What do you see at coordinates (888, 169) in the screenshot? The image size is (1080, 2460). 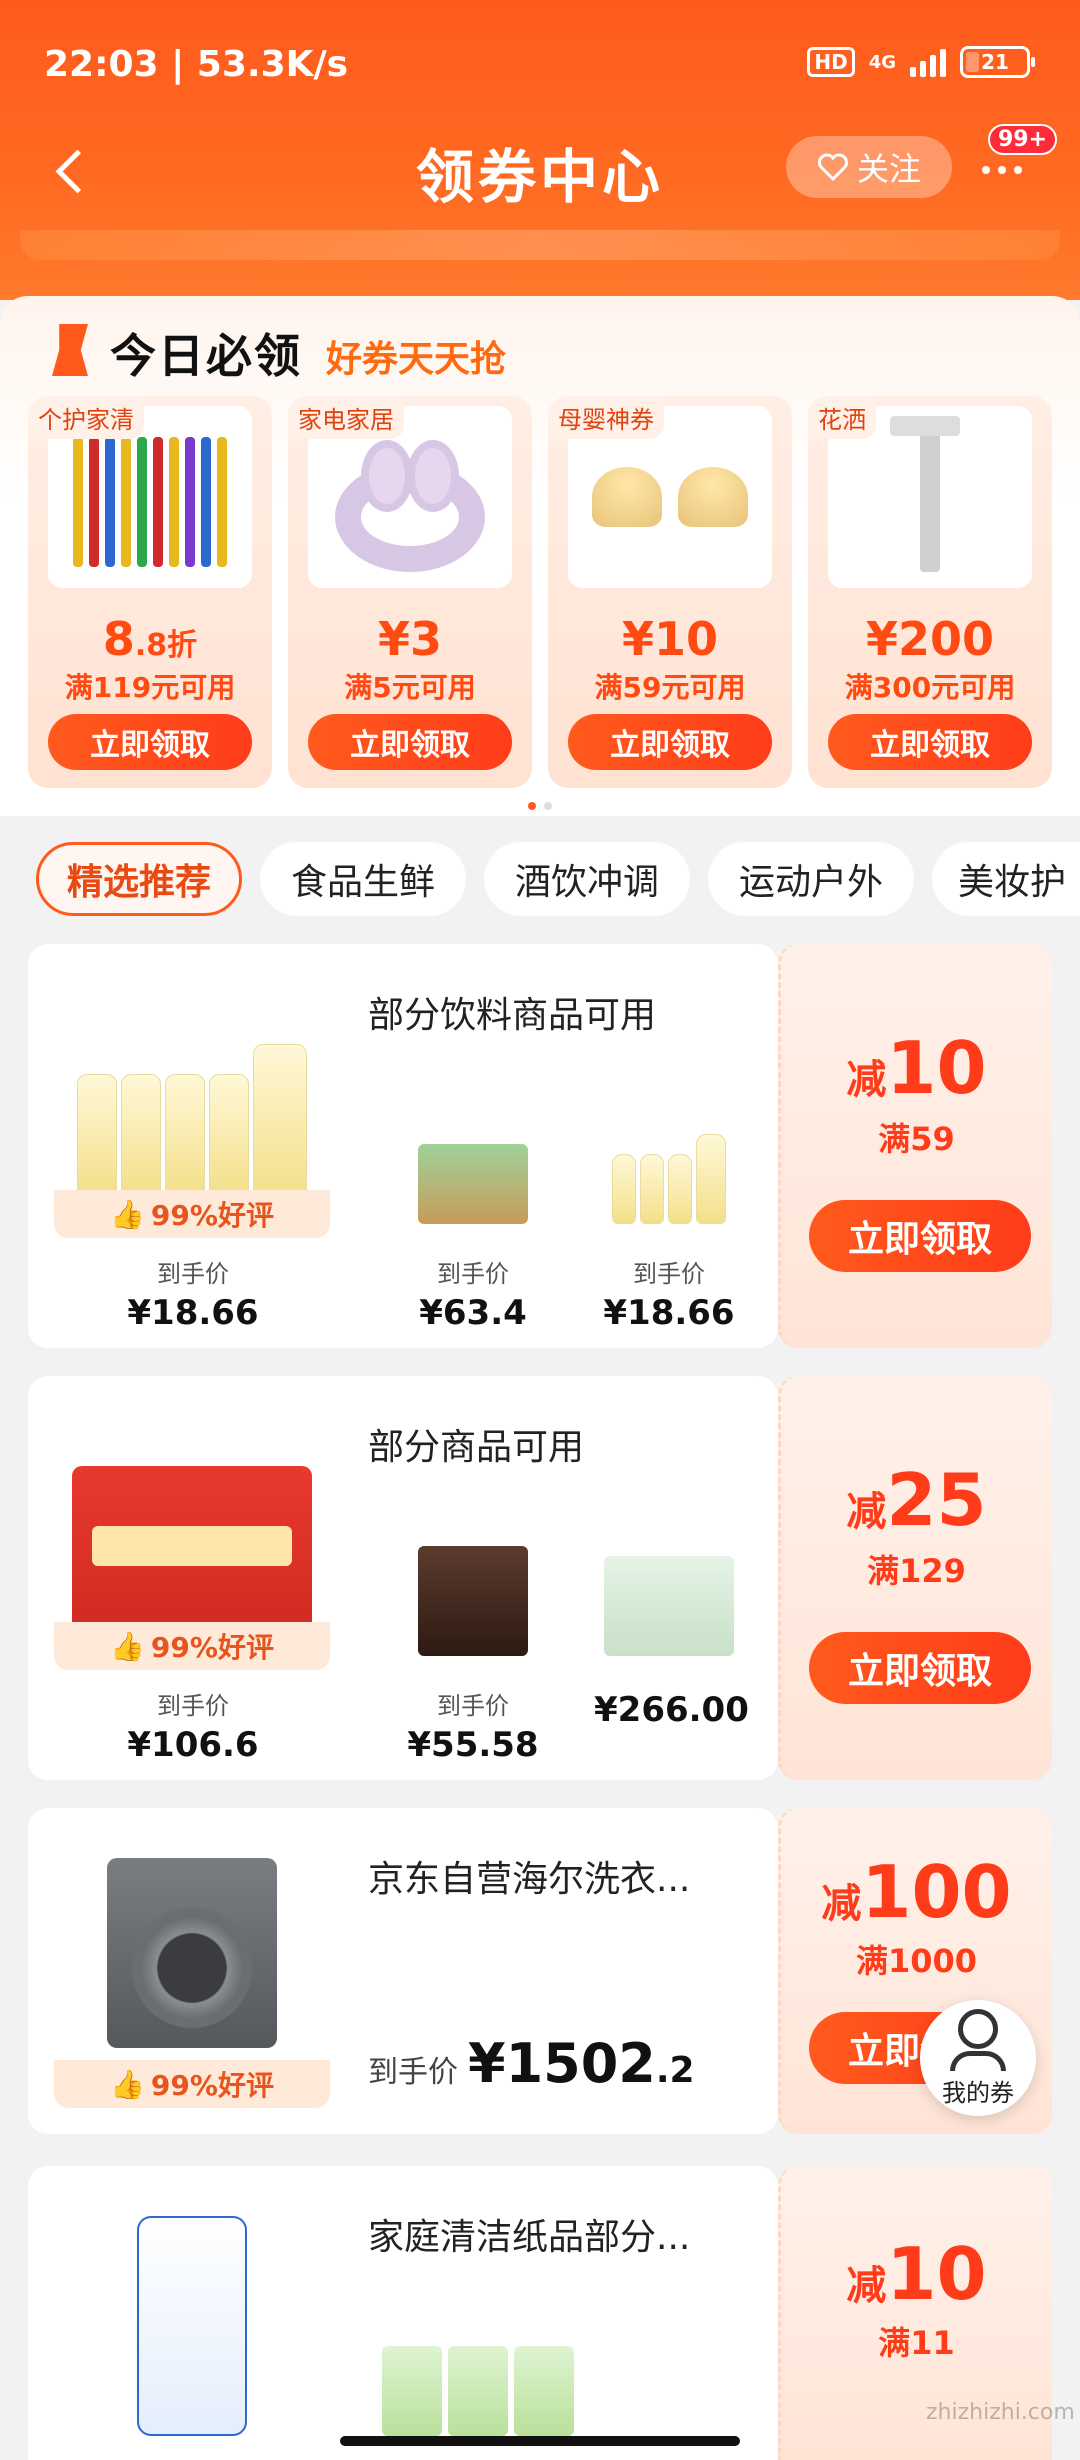 I see `follow-label: 关注` at bounding box center [888, 169].